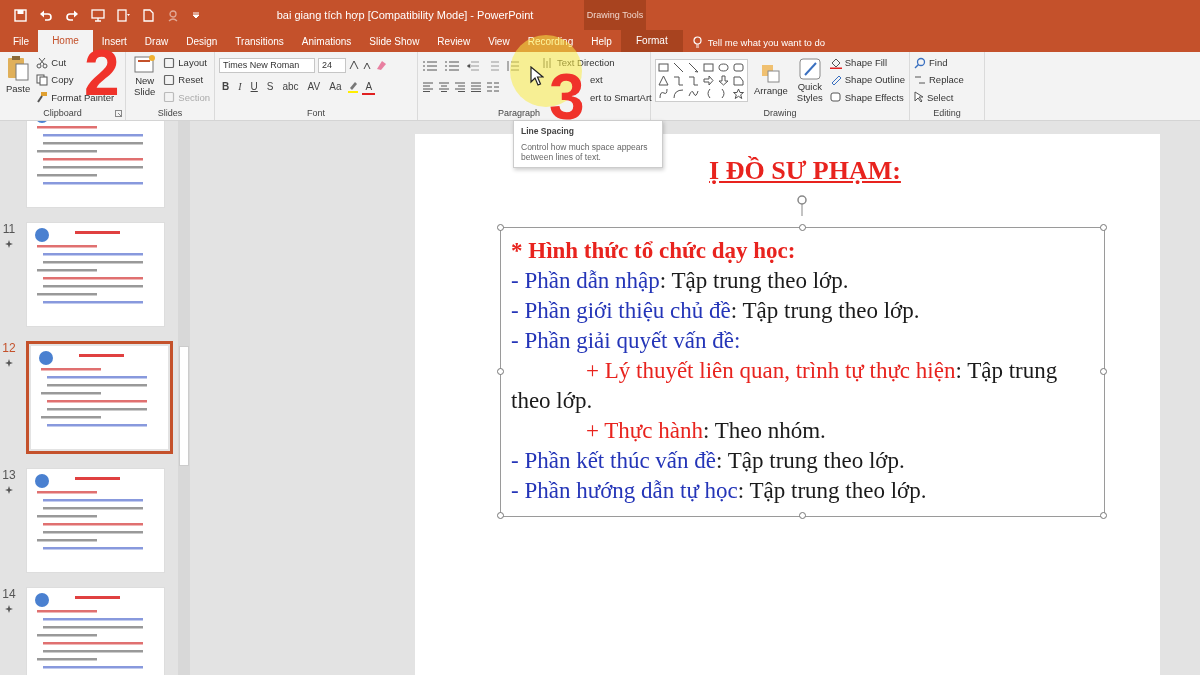 The height and width of the screenshot is (675, 1200). What do you see at coordinates (920, 62) in the screenshot?
I see `search-icon` at bounding box center [920, 62].